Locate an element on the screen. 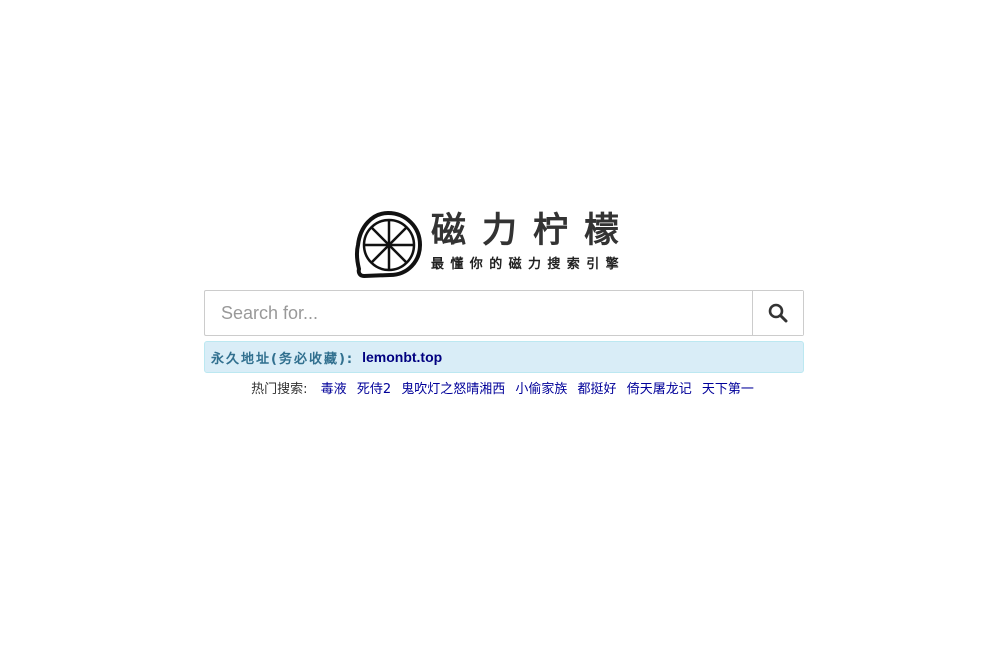 This screenshot has height=650, width=1008. search-input is located at coordinates (478, 313).